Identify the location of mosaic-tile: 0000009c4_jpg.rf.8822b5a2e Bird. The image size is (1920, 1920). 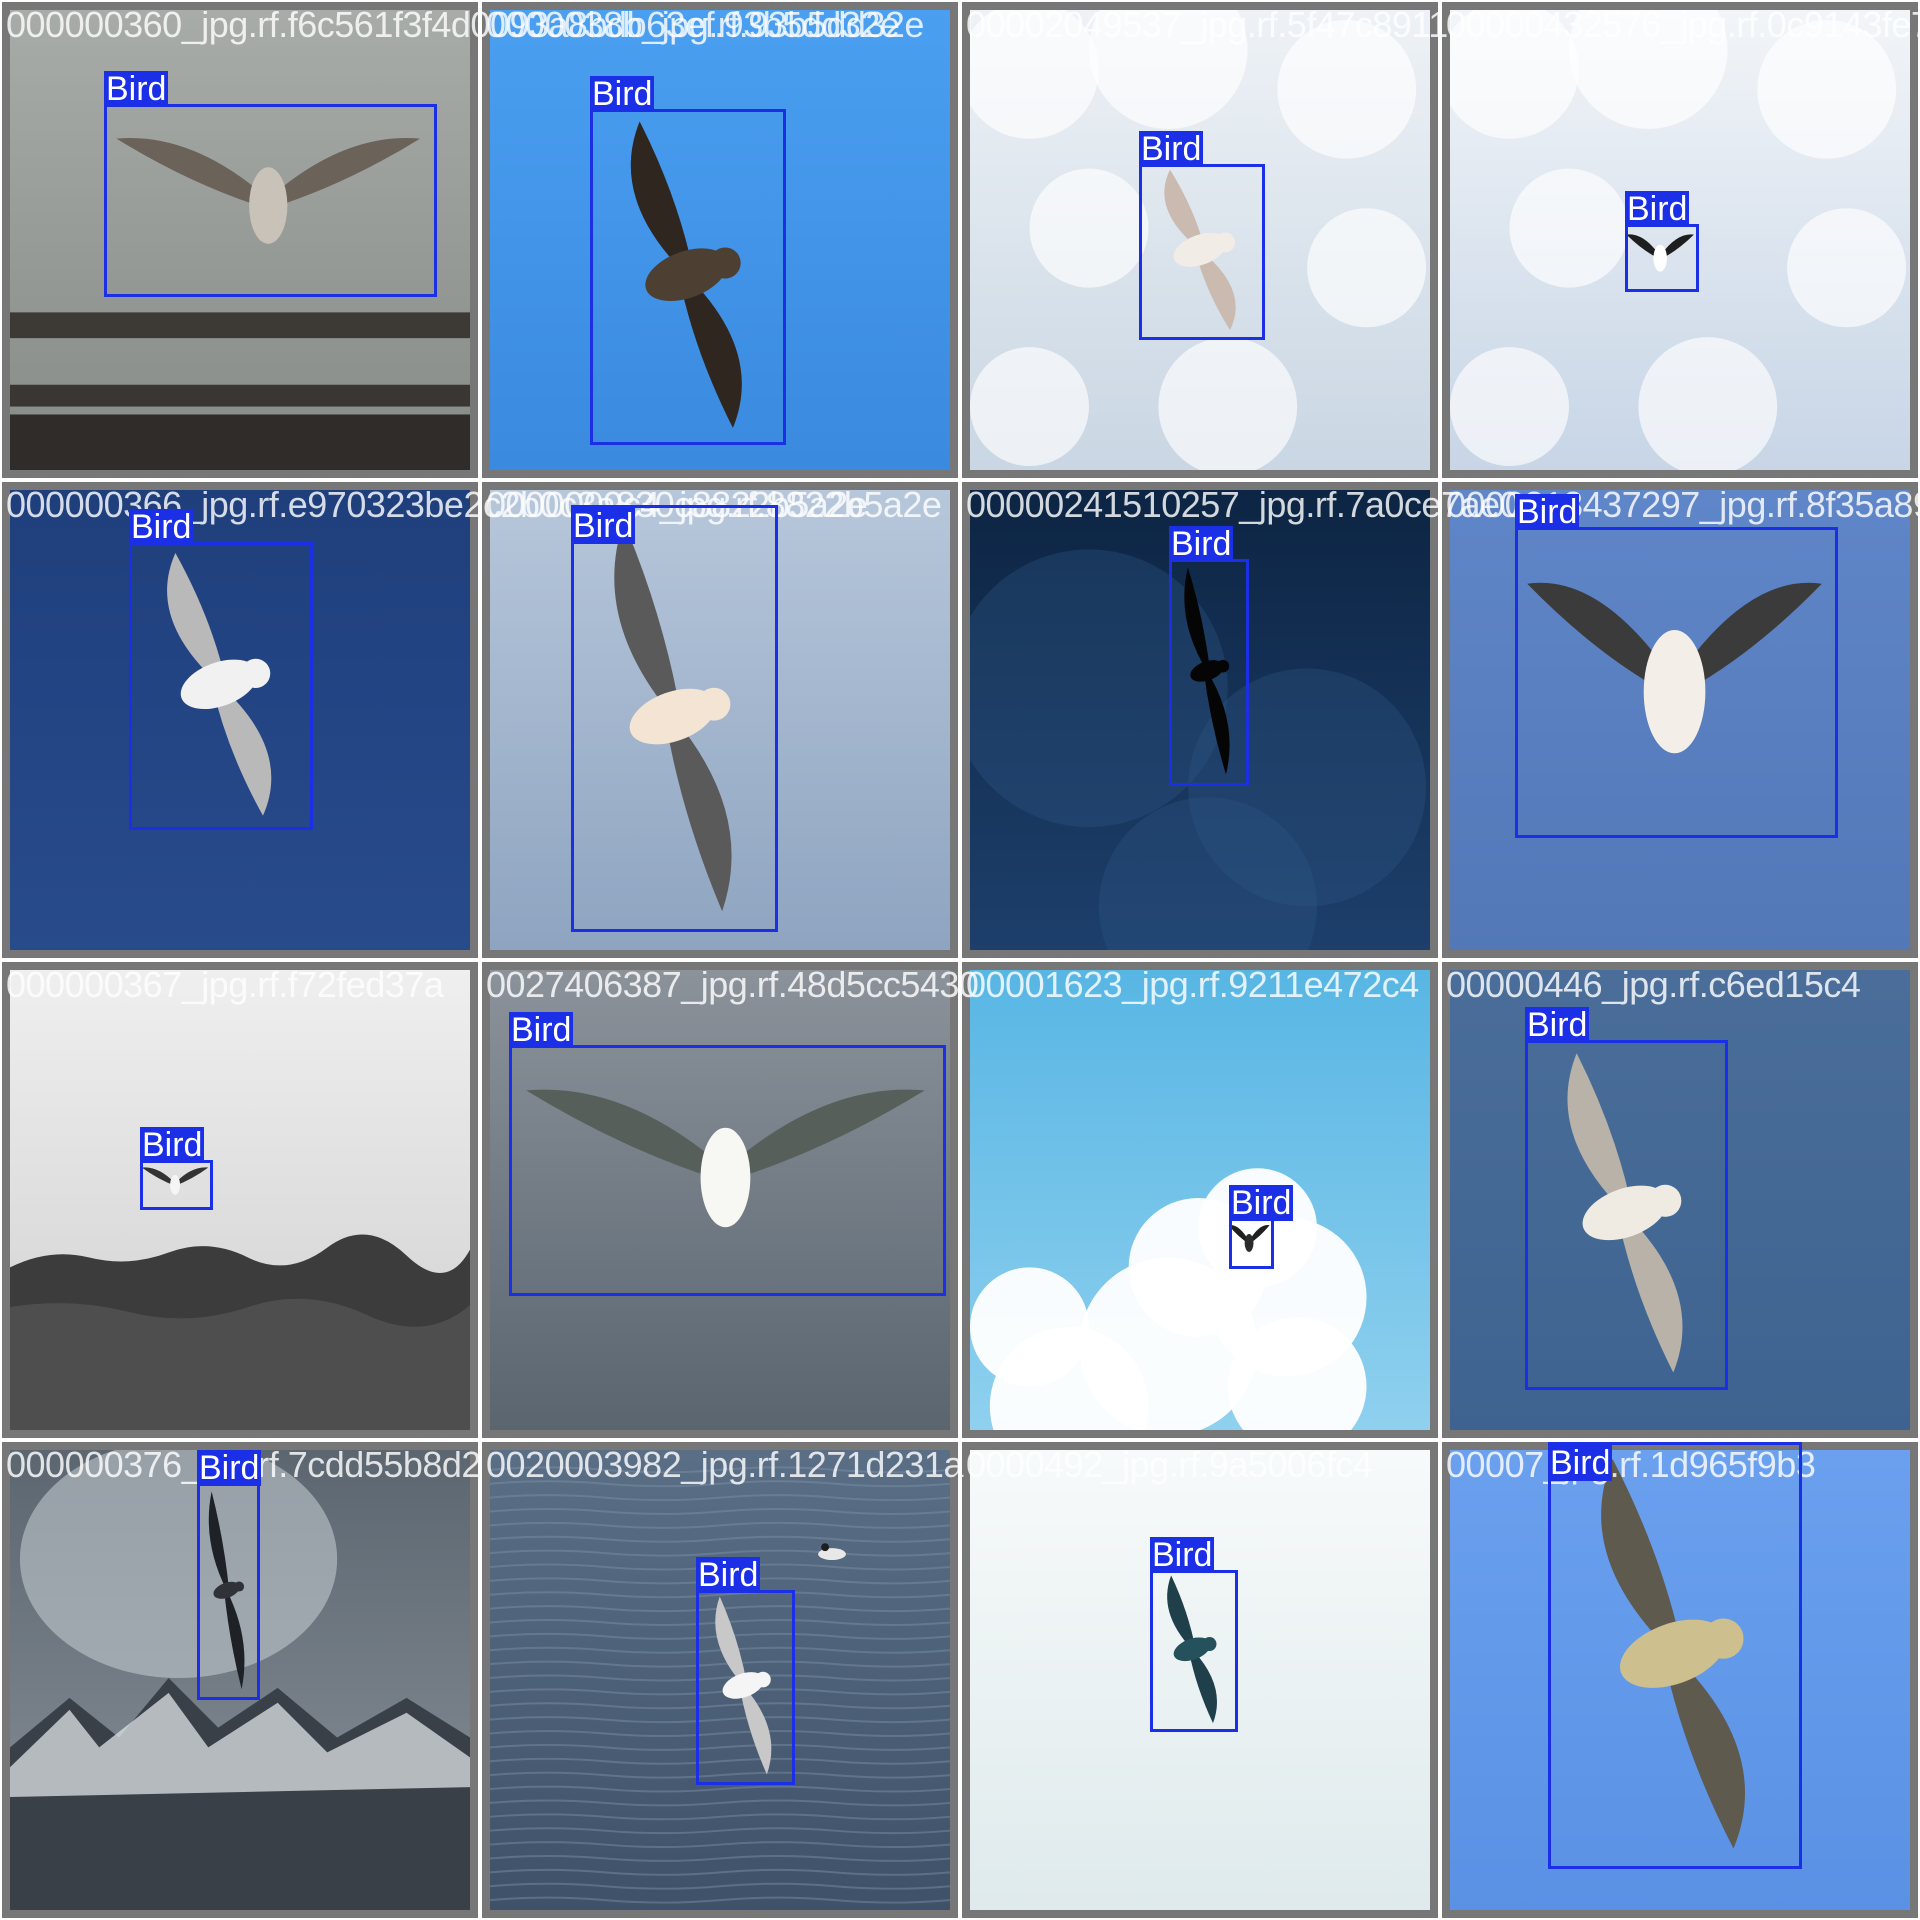
(720, 720).